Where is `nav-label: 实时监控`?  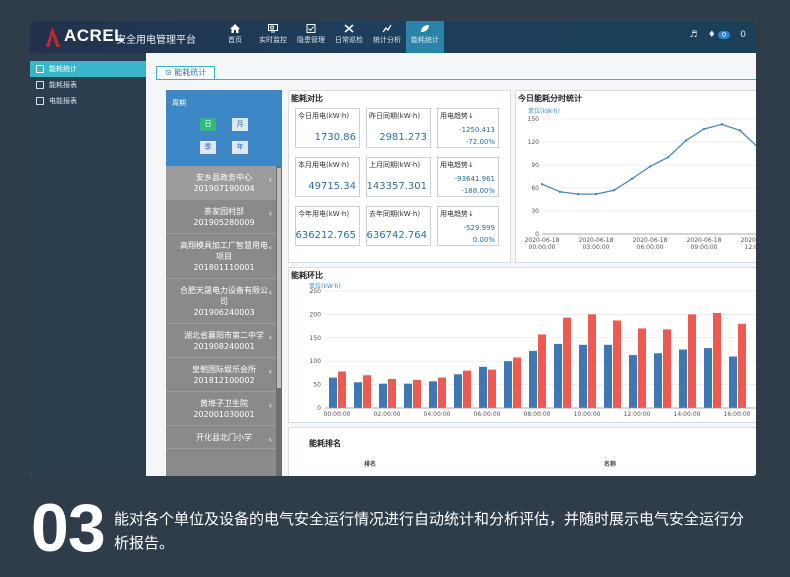
nav-label: 实时监控 is located at coordinates (273, 40).